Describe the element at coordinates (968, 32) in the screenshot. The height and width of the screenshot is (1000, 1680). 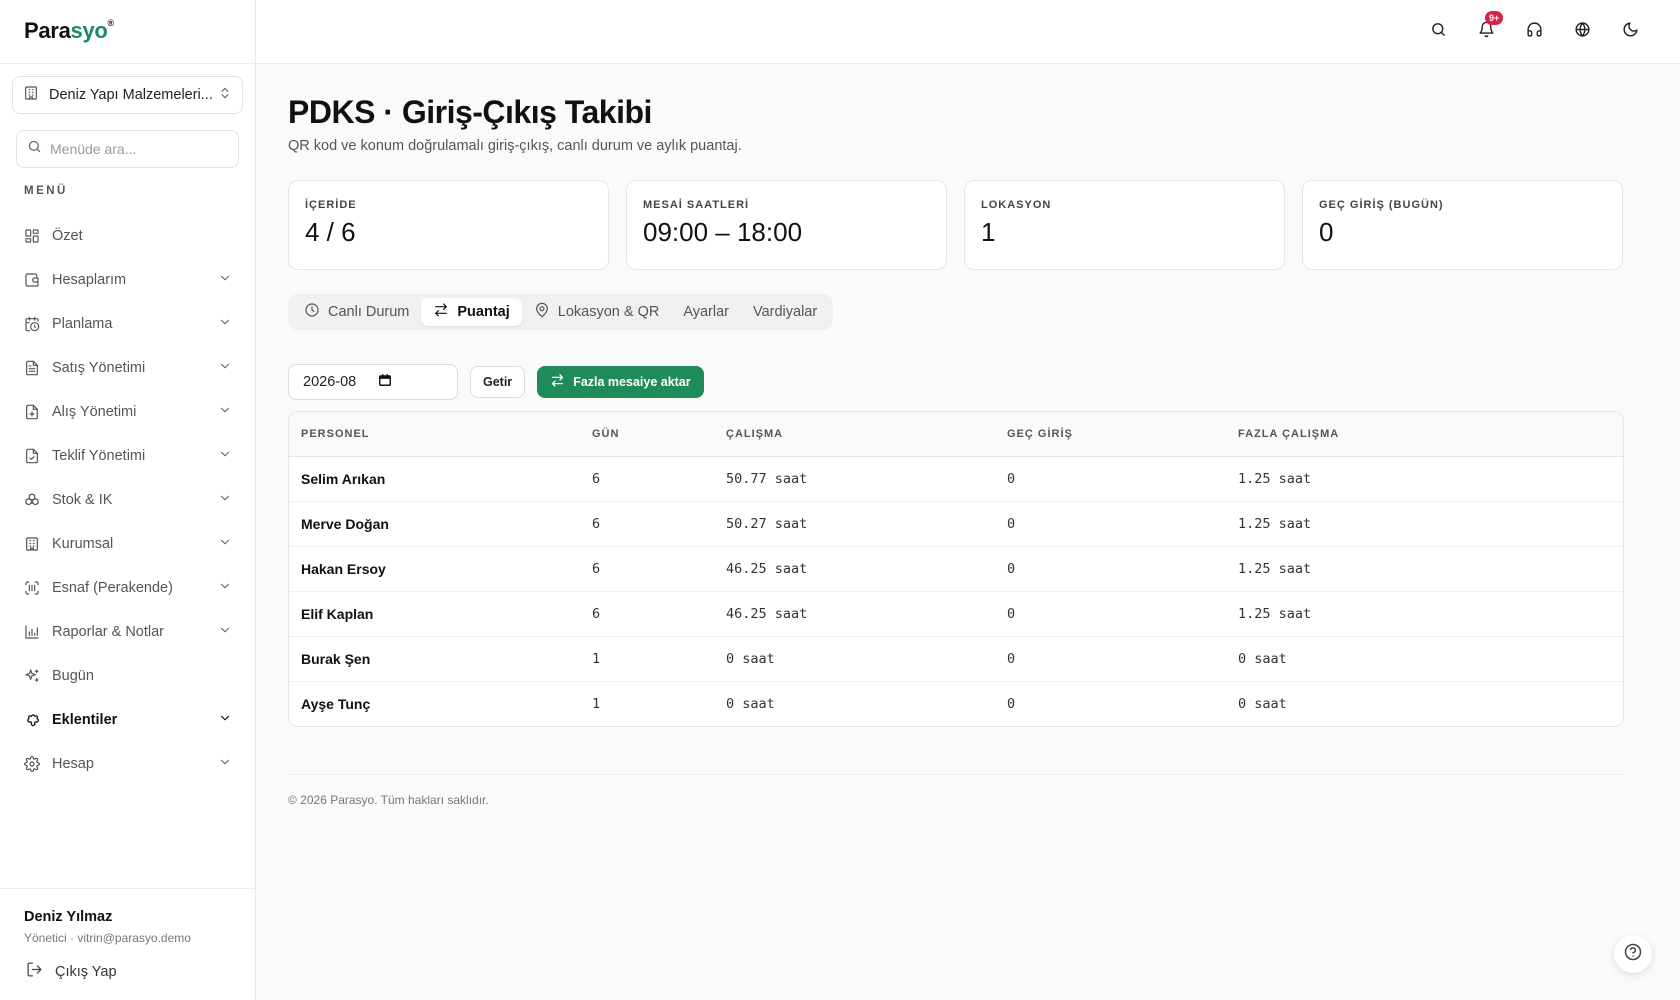
I see `topbar: 9+` at that location.